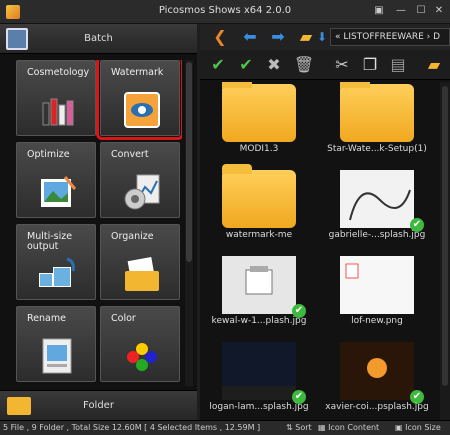  I want to click on tile-label: Optimize, so click(48, 154).